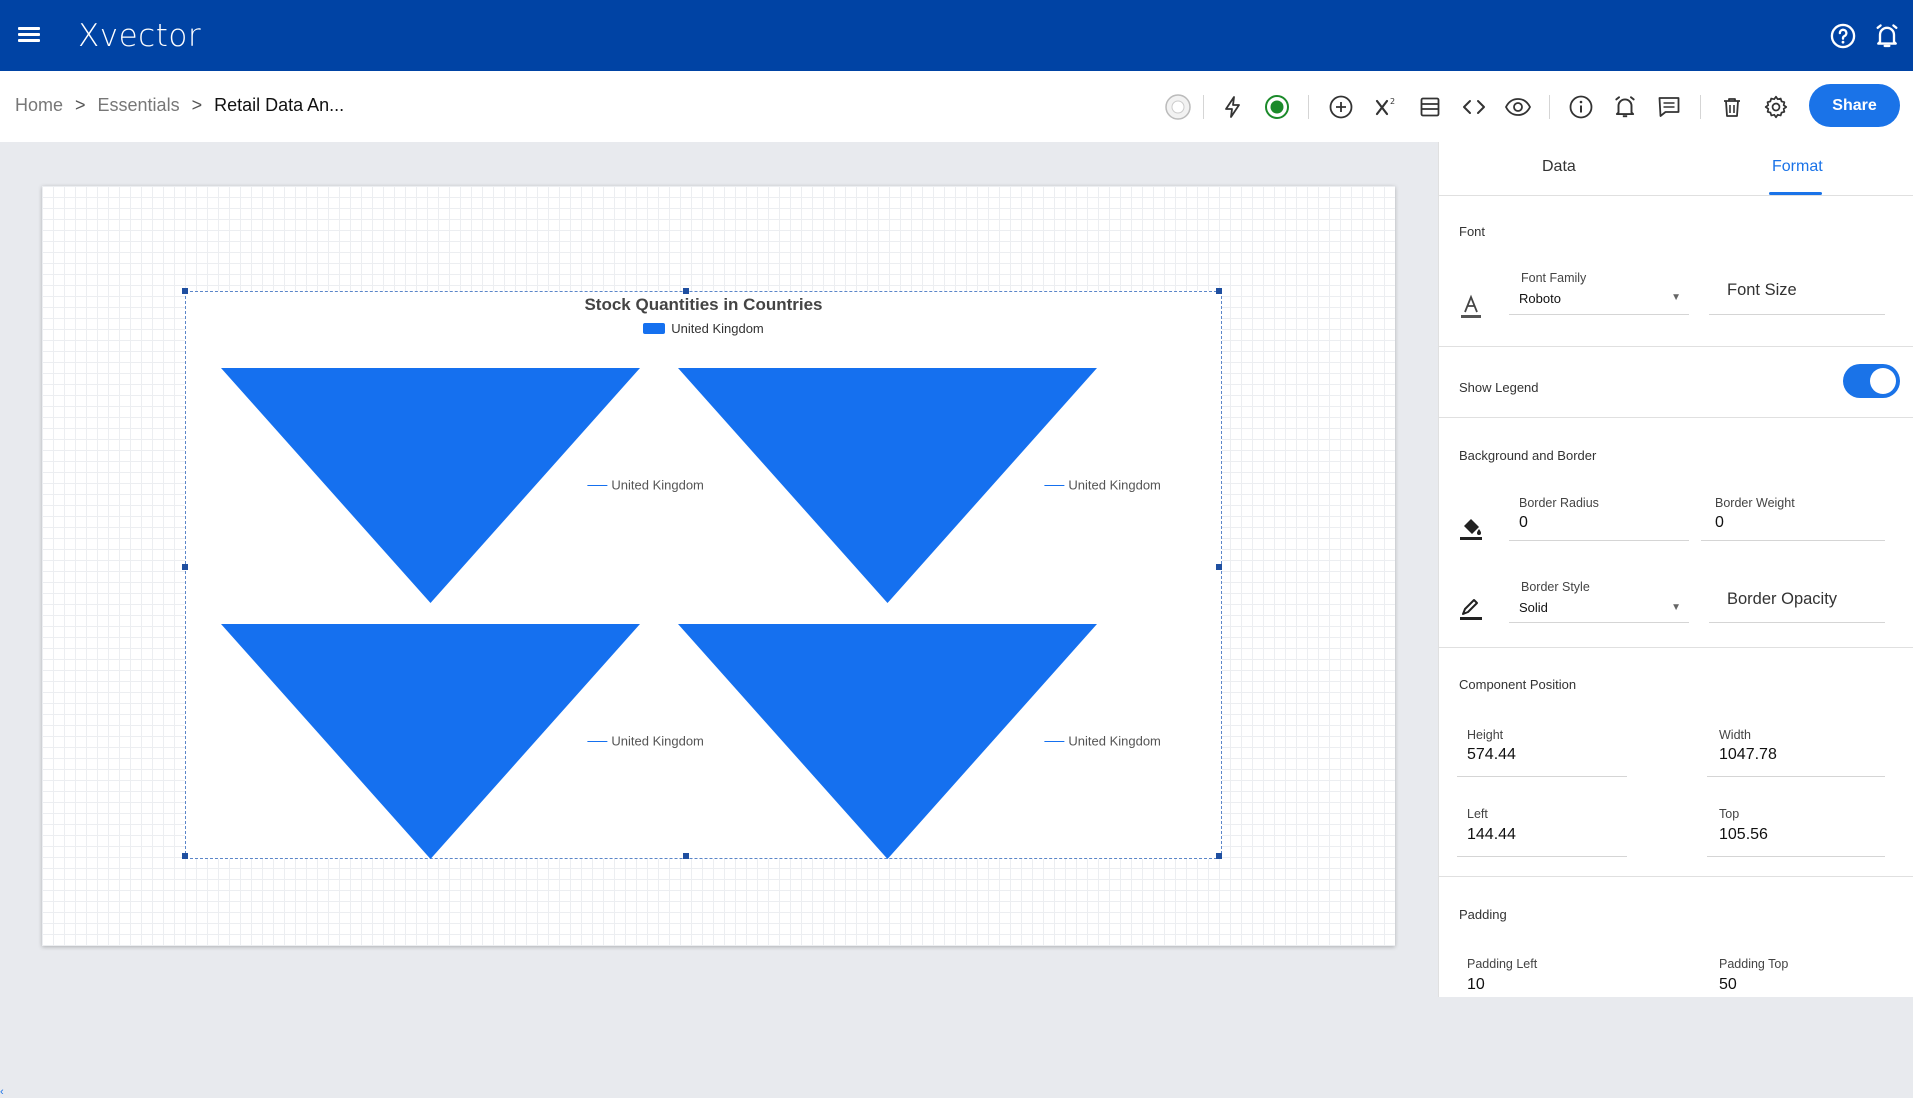 The height and width of the screenshot is (1098, 1913). Describe the element at coordinates (1762, 290) in the screenshot. I see `font-size-placeholder: Font Size` at that location.